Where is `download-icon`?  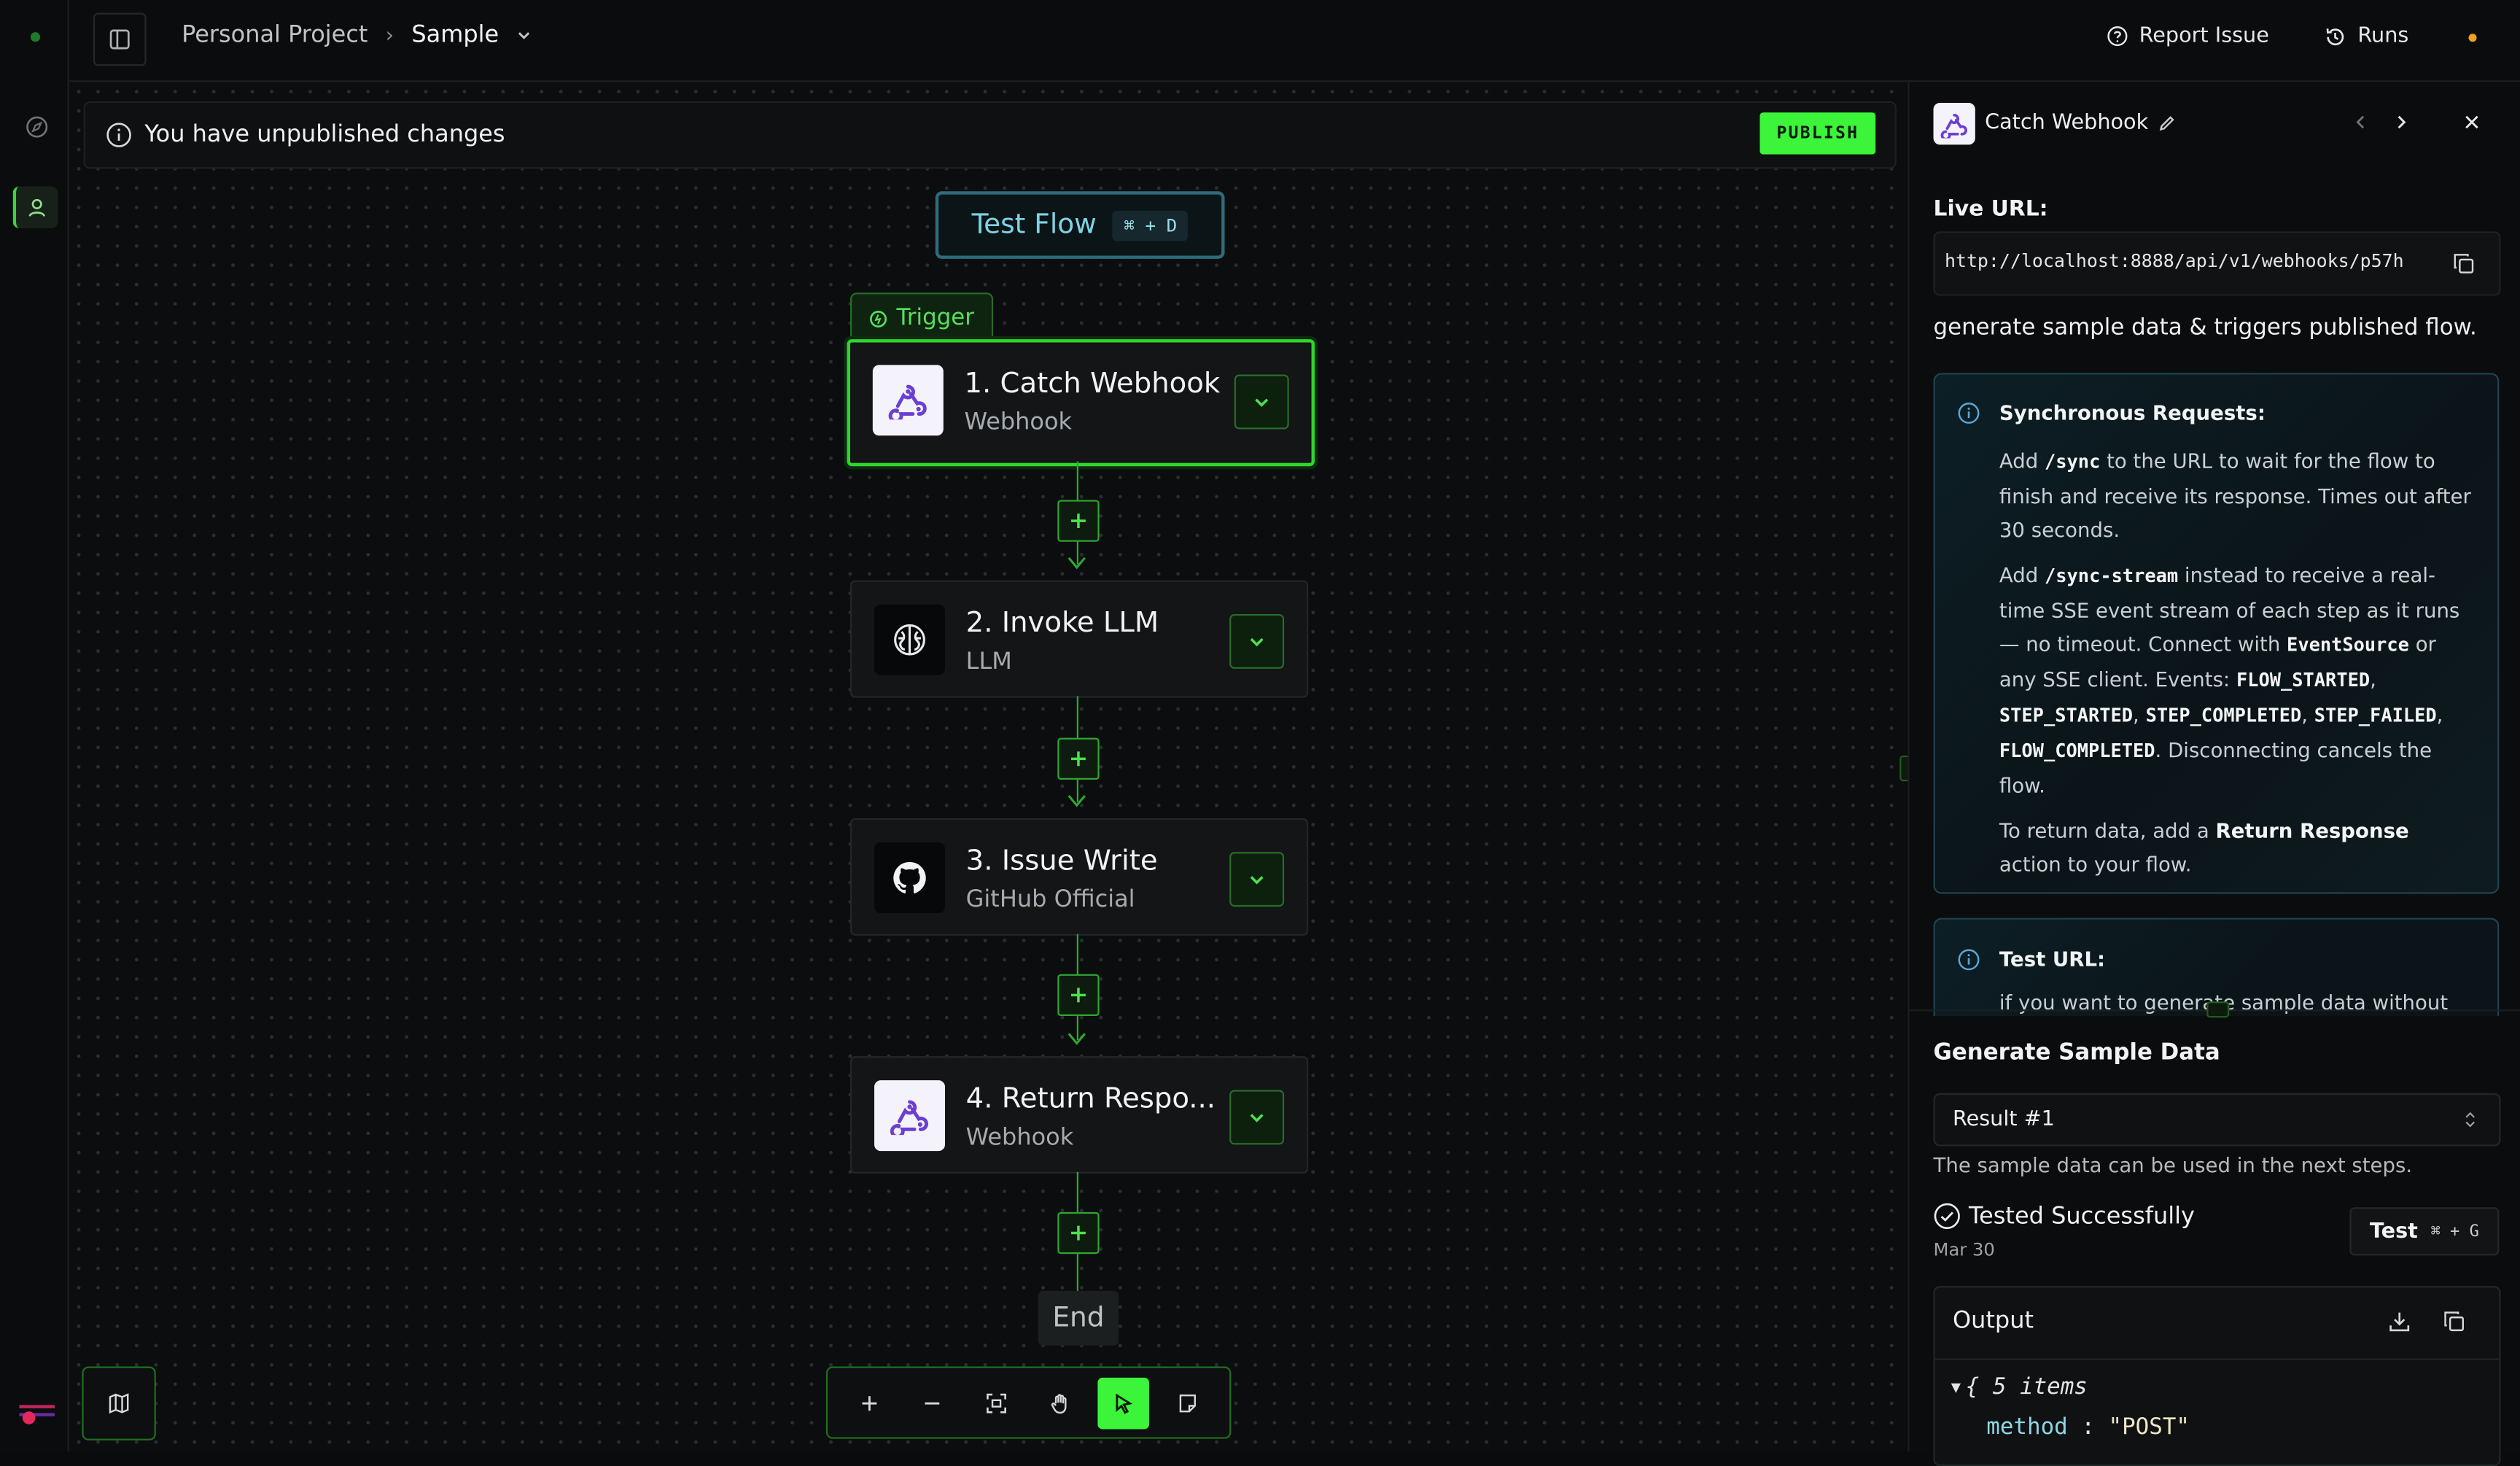
download-icon is located at coordinates (2399, 1322).